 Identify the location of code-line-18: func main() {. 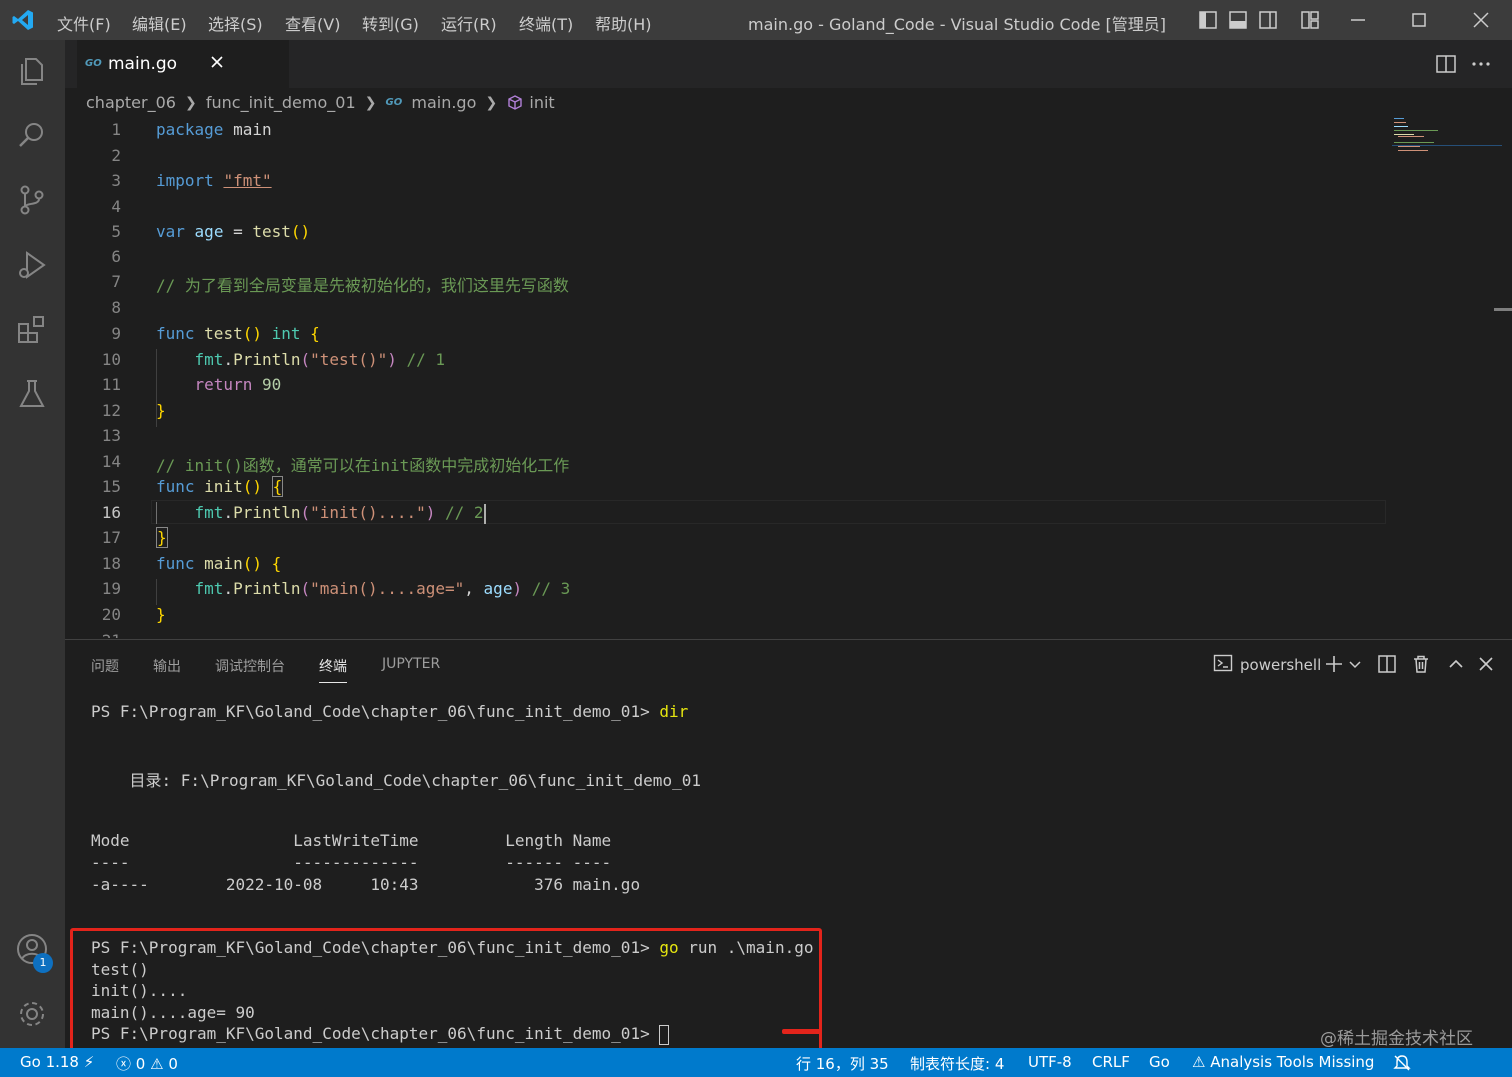
(219, 563).